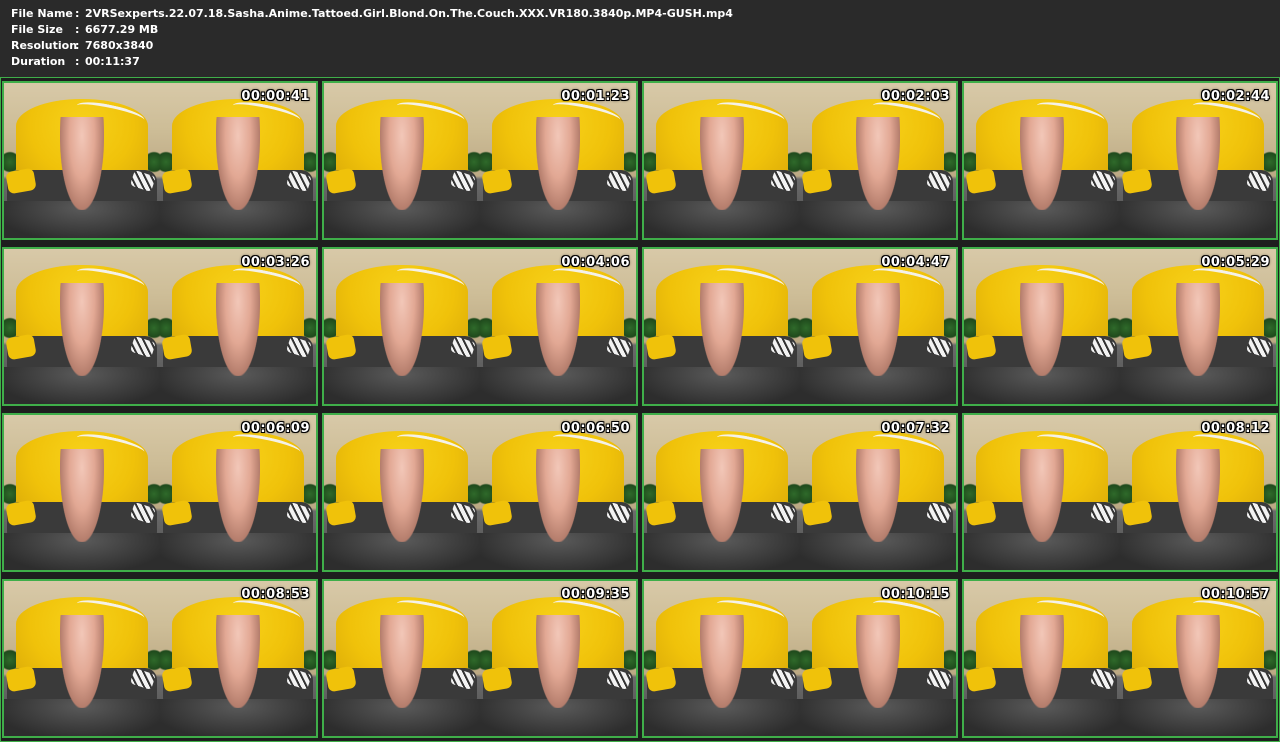  I want to click on thumbnail: 00:04:06, so click(480, 326).